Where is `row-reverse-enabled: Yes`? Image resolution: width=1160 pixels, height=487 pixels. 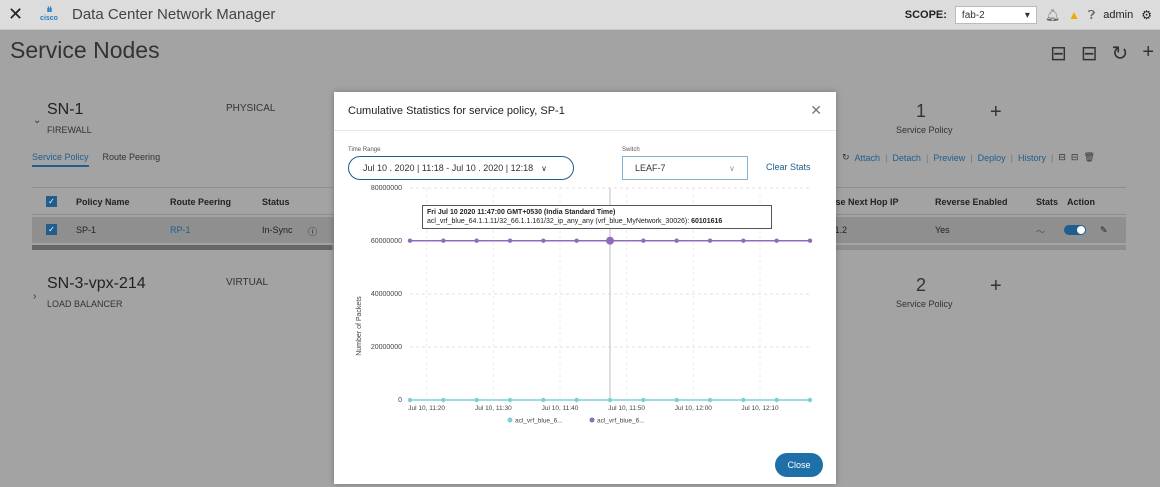 row-reverse-enabled: Yes is located at coordinates (942, 230).